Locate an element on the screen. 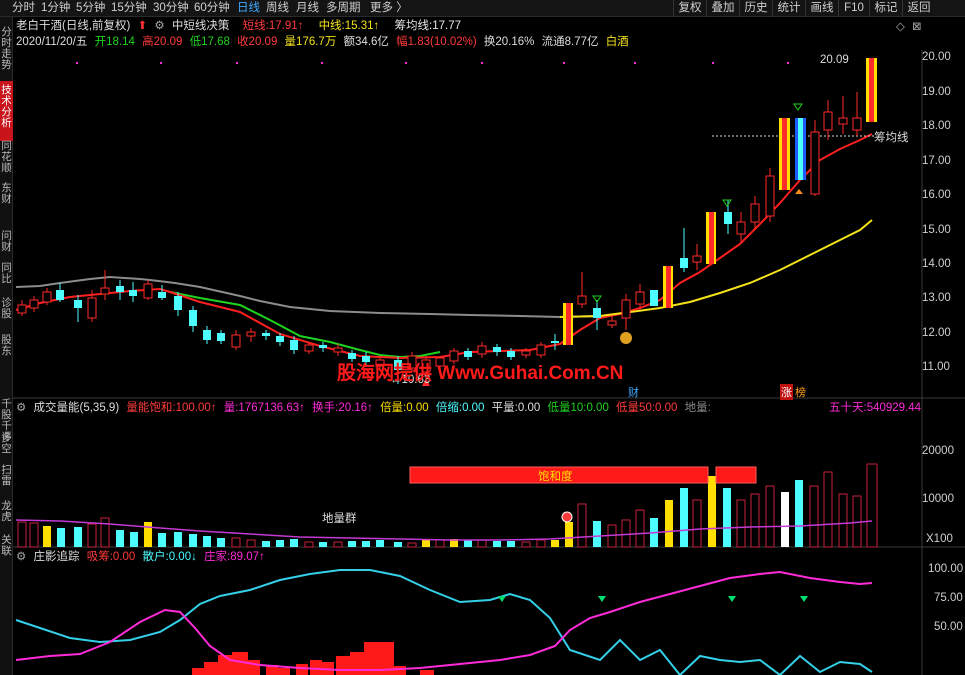 This screenshot has width=965, height=675. high-marker-label: 20.09 is located at coordinates (834, 60).